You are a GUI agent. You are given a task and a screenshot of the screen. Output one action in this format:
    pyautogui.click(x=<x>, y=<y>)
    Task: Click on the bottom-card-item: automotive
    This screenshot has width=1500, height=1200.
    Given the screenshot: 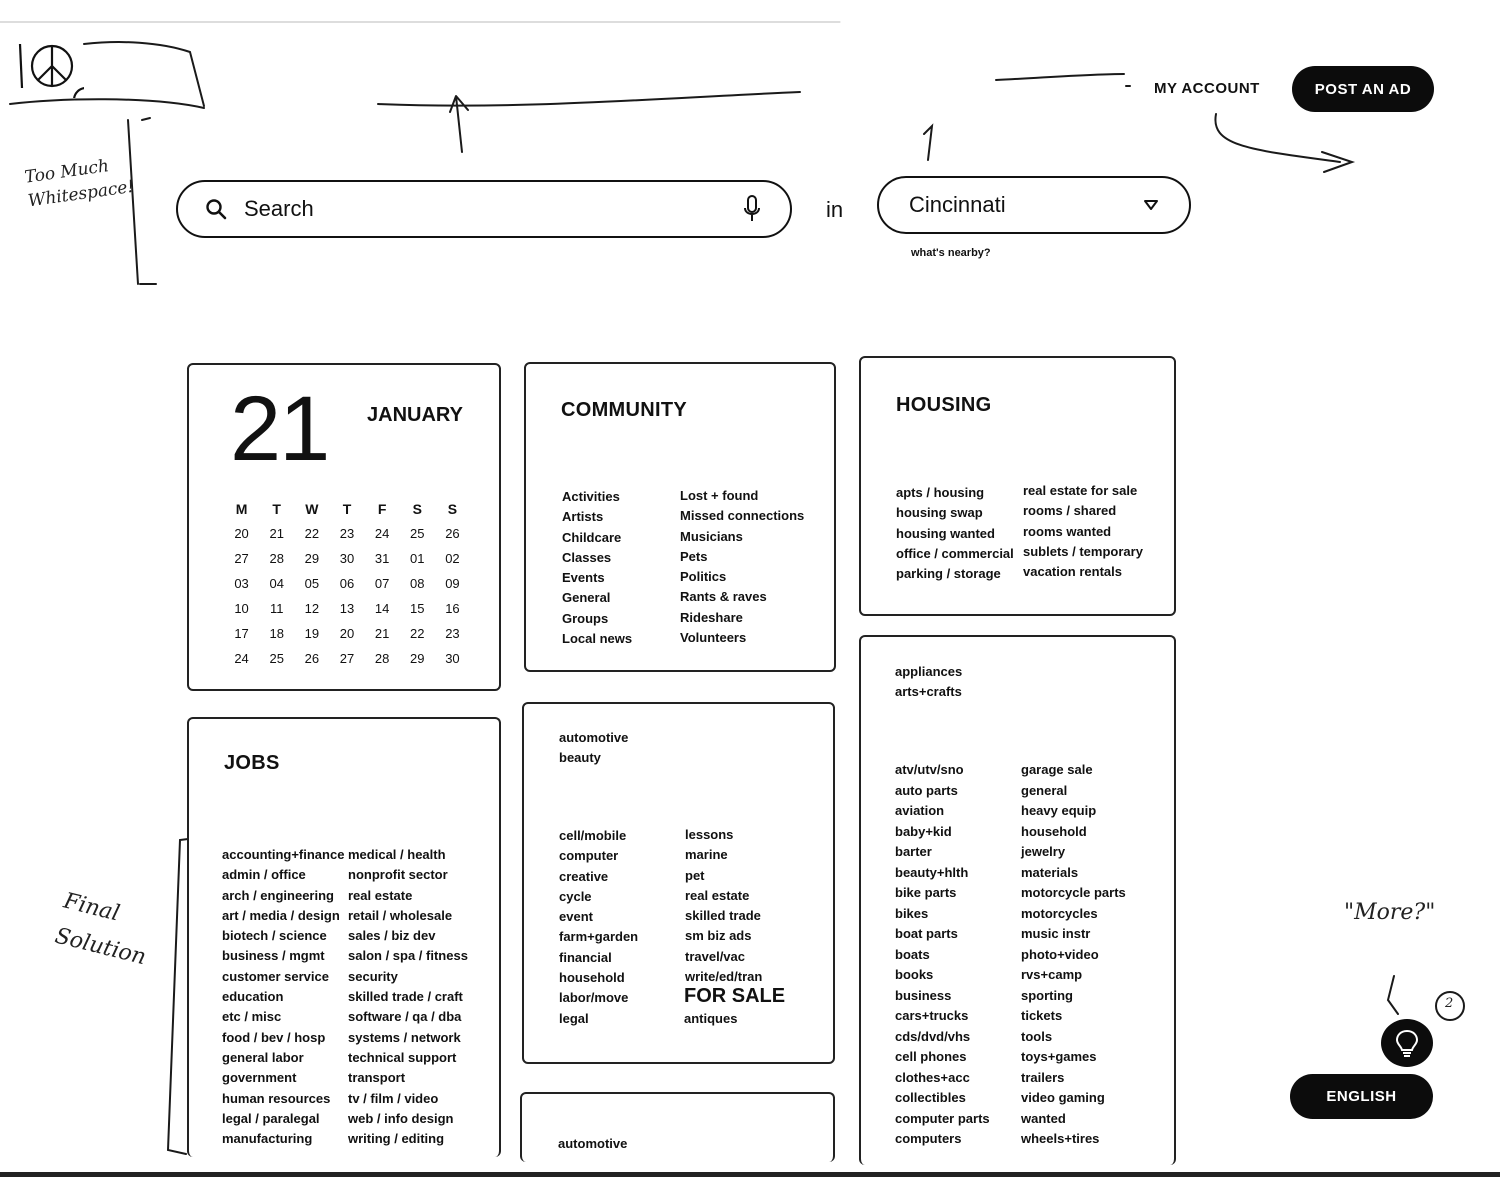 What is the action you would take?
    pyautogui.click(x=592, y=1144)
    